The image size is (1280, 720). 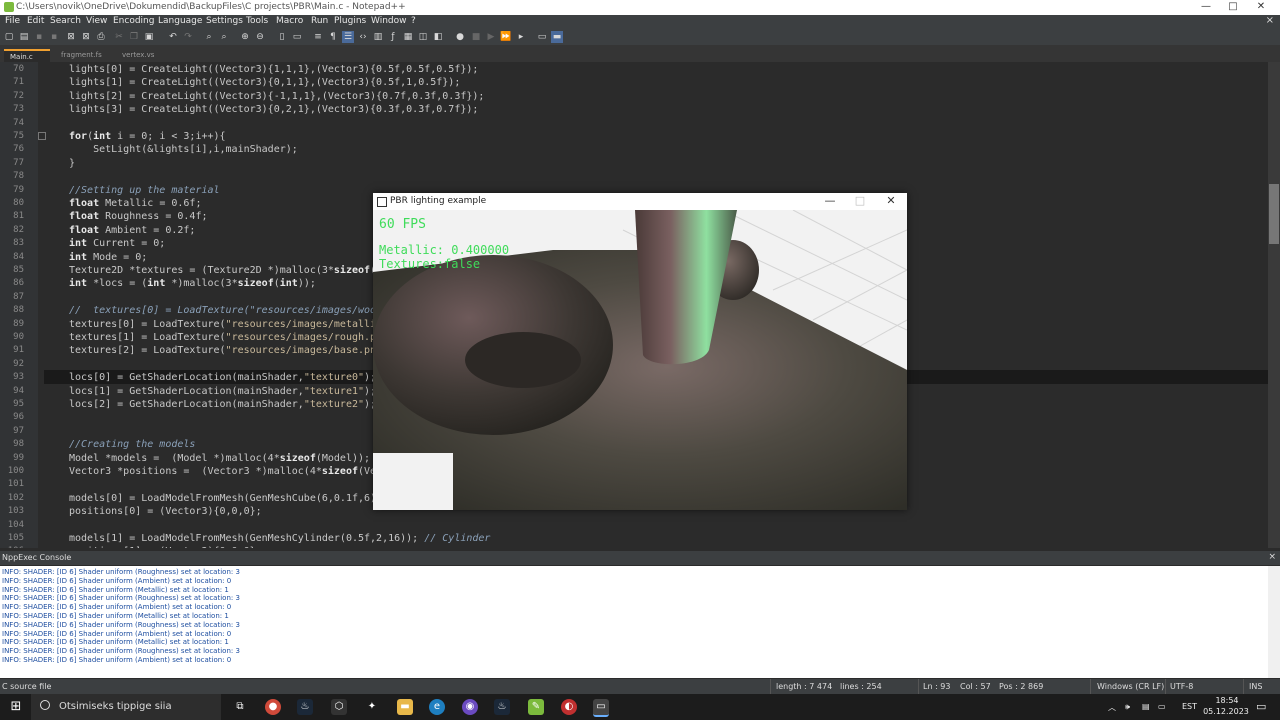 I want to click on paste-icon: ▣, so click(x=149, y=37).